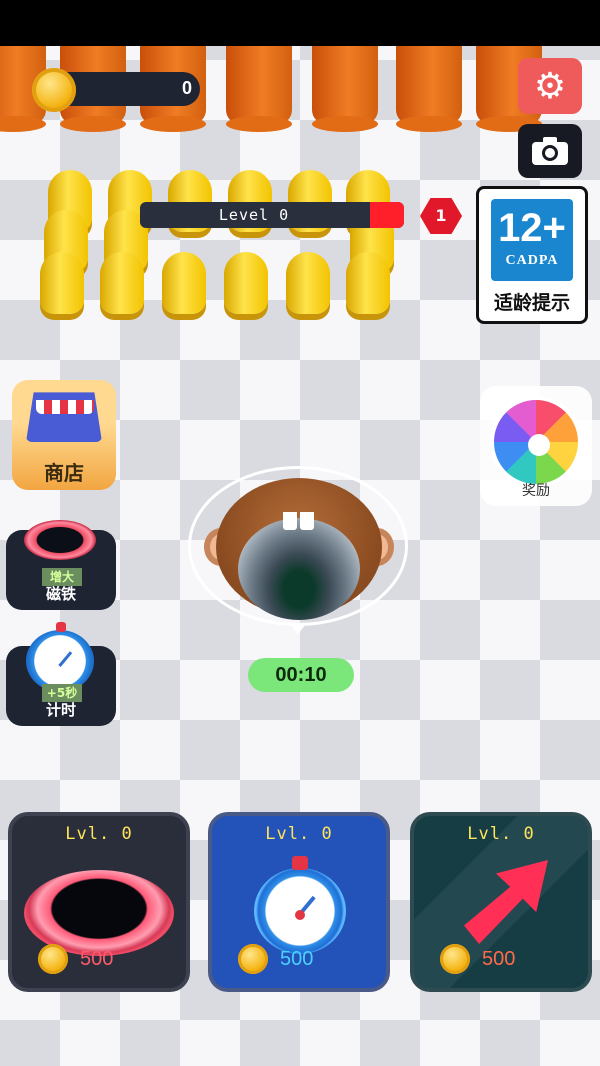 This screenshot has width=600, height=1066. What do you see at coordinates (60, 594) in the screenshot?
I see `magnet-label: 磁铁` at bounding box center [60, 594].